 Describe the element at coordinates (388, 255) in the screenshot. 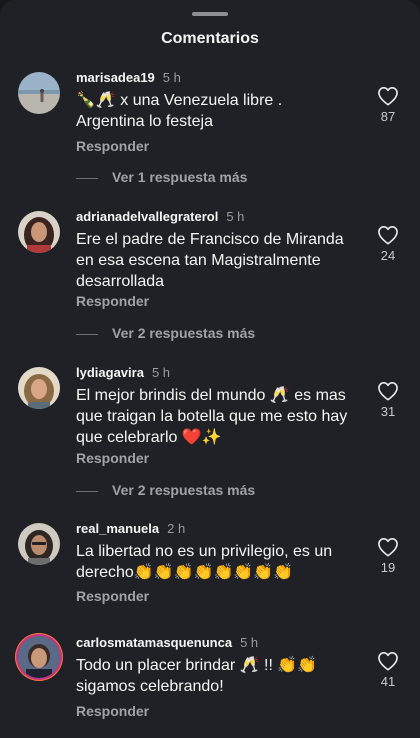

I see `like-count: 24` at that location.